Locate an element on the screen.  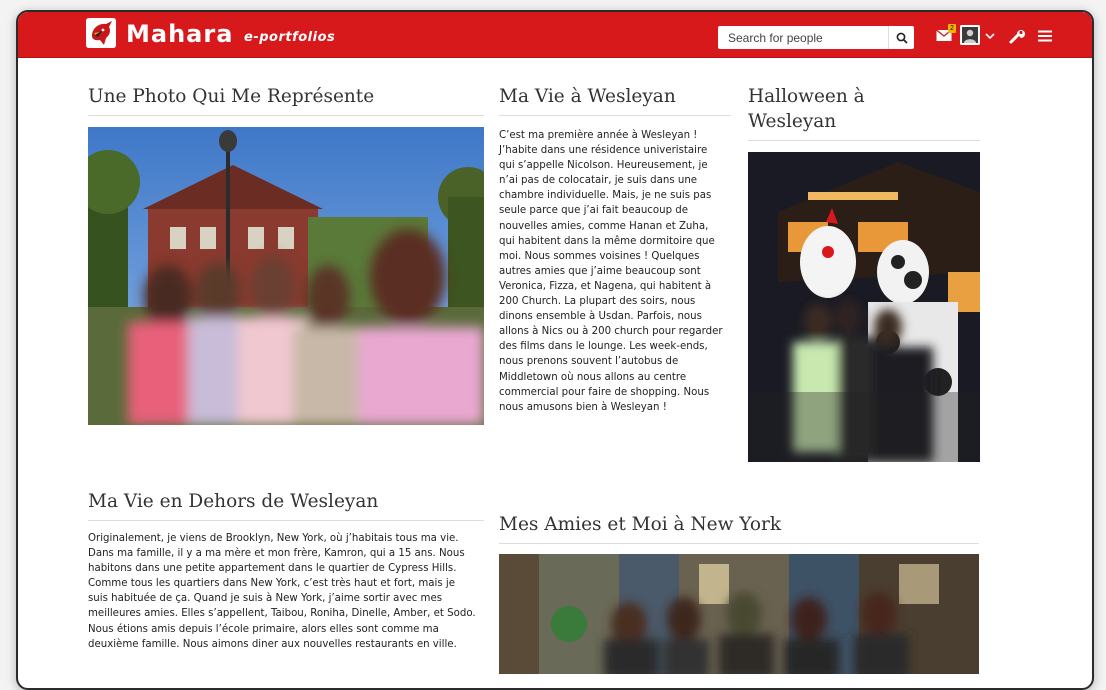
notification-badge: 2 is located at coordinates (952, 28).